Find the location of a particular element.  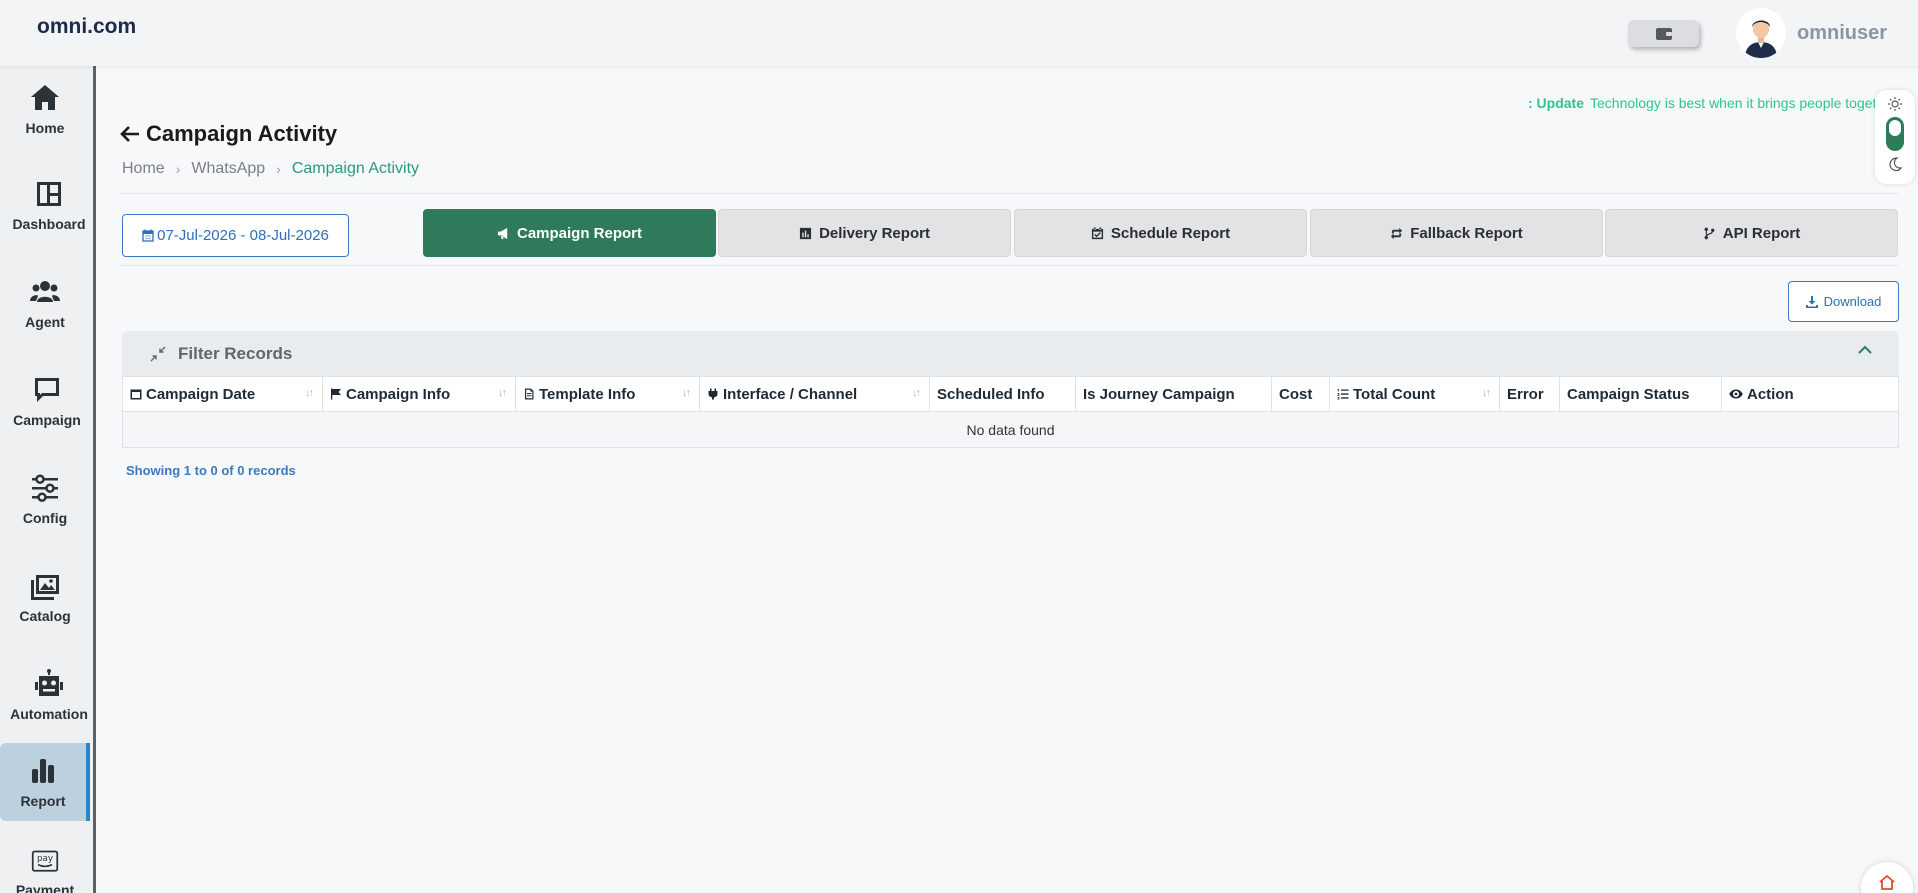

app-logo: omni.com is located at coordinates (86, 27).